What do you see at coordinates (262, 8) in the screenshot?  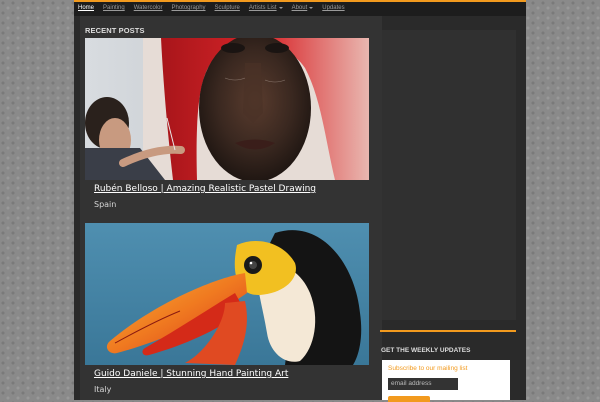 I see `nav-label: Artists List` at bounding box center [262, 8].